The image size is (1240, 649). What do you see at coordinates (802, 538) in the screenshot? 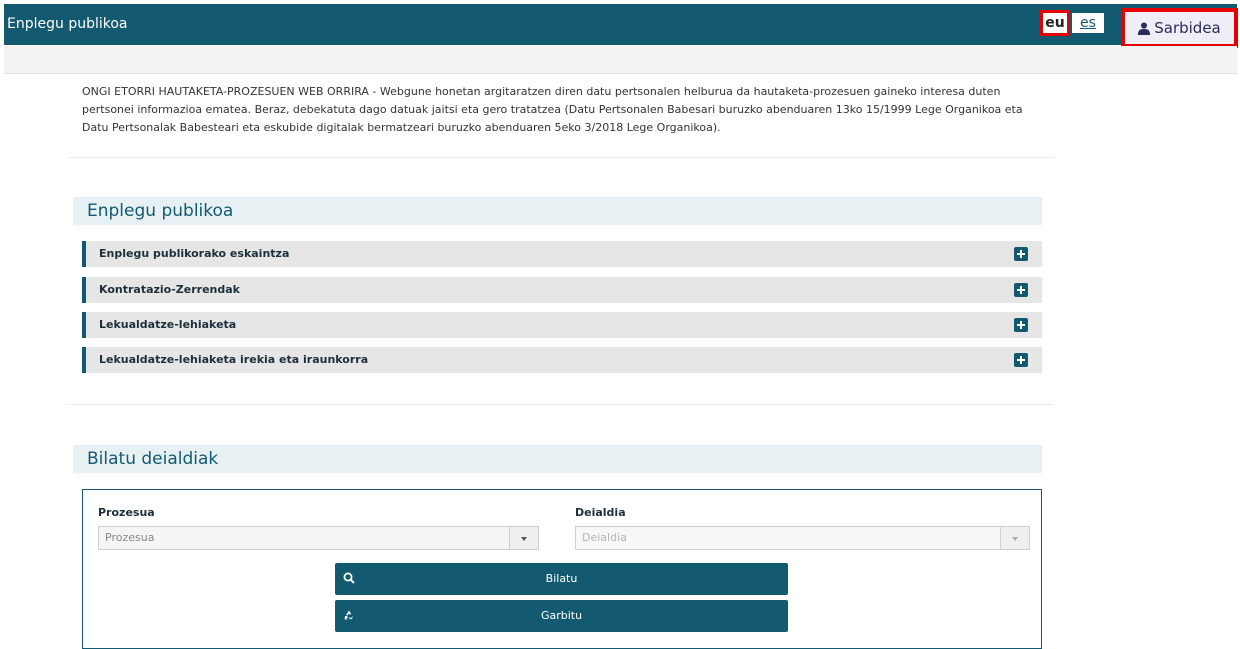
I see `call-select: Deialdia` at bounding box center [802, 538].